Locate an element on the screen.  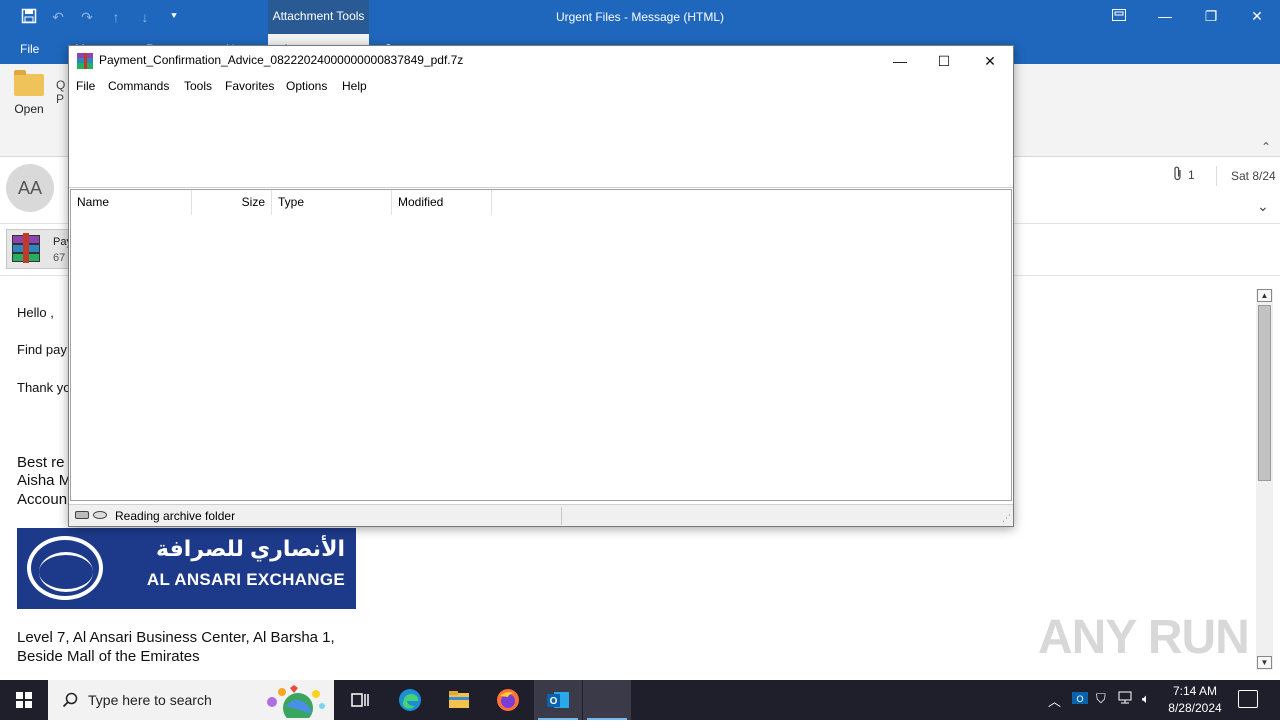
network-icon is located at coordinates (1126, 699).